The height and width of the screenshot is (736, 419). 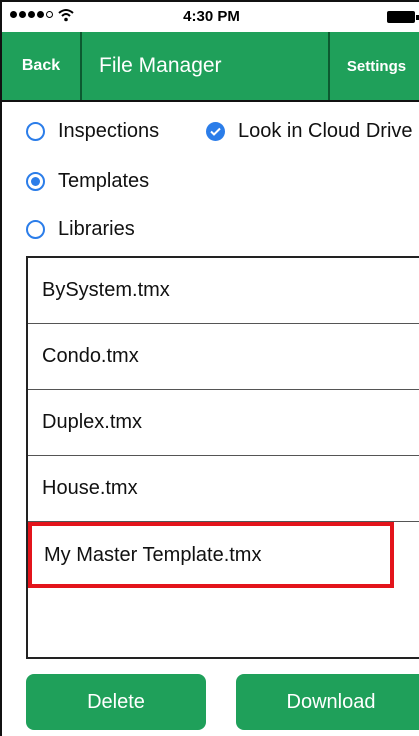 What do you see at coordinates (327, 702) in the screenshot?
I see `download-button: Download` at bounding box center [327, 702].